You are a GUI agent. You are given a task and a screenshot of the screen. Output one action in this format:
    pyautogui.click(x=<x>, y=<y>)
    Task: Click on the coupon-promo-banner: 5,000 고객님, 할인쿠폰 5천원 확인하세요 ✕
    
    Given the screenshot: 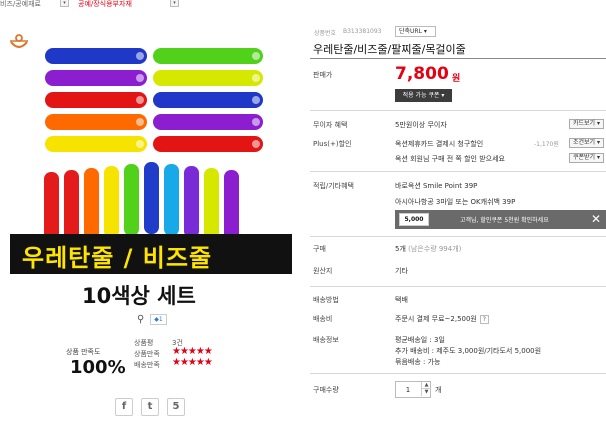 What is the action you would take?
    pyautogui.click(x=500, y=219)
    